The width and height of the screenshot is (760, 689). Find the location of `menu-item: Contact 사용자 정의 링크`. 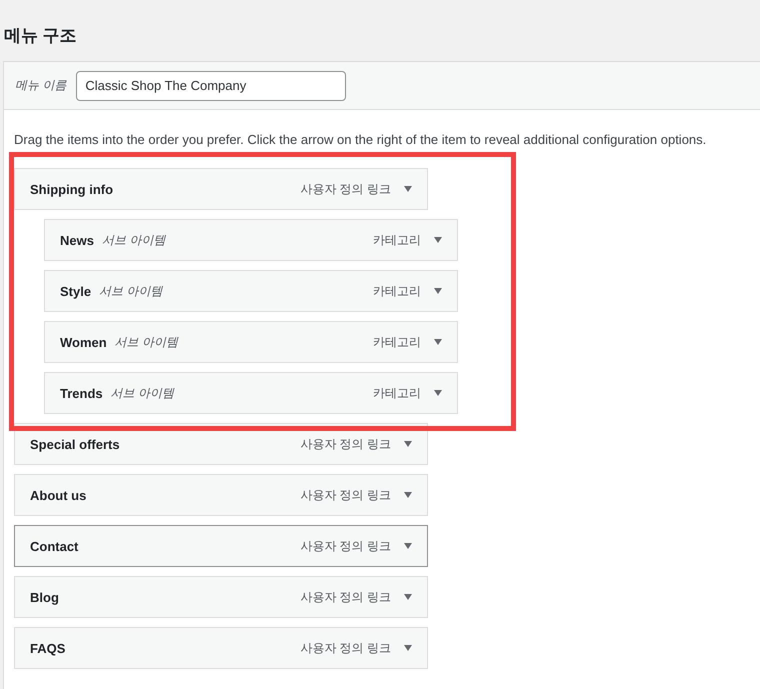

menu-item: Contact 사용자 정의 링크 is located at coordinates (221, 546).